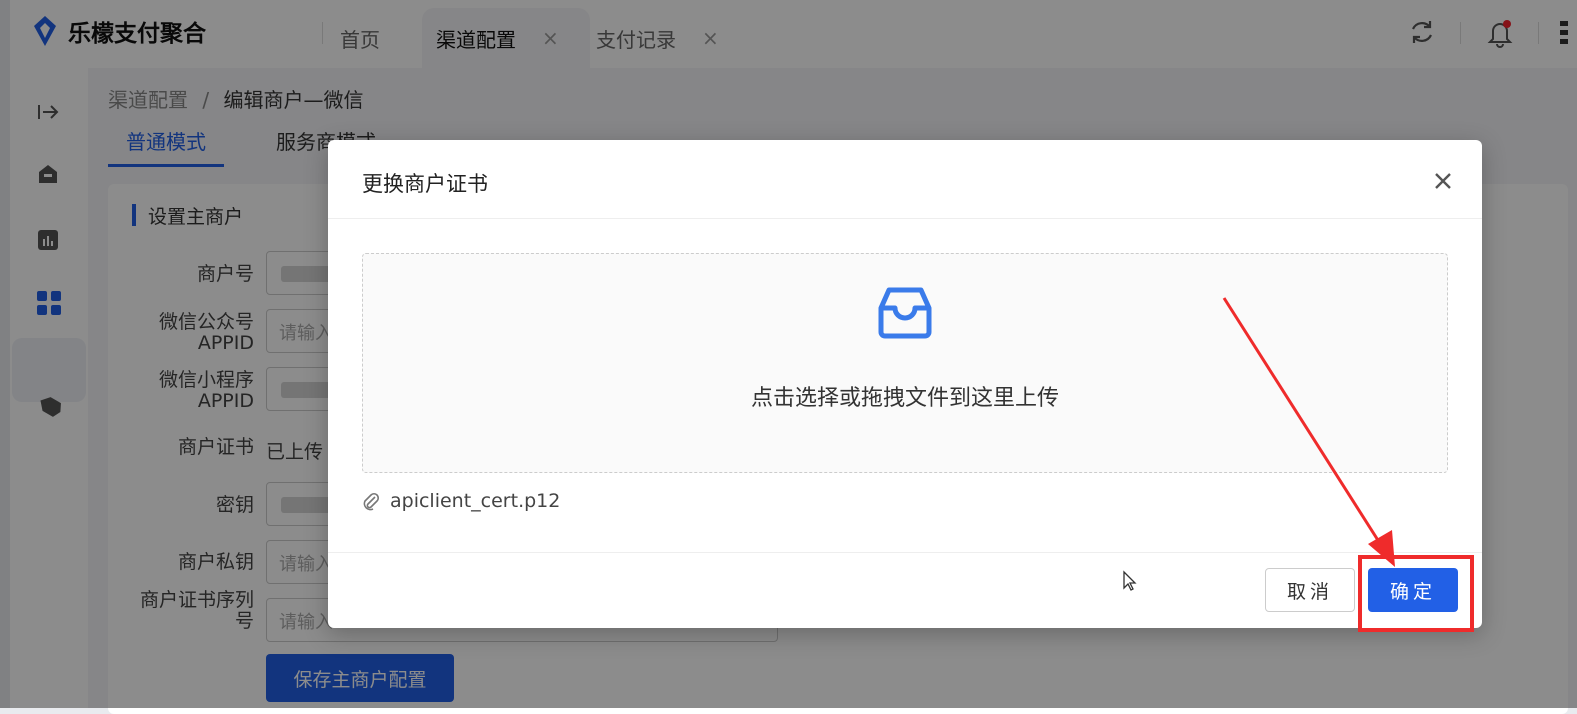  Describe the element at coordinates (1416, 593) in the screenshot. I see `annotation-highlight-box` at that location.